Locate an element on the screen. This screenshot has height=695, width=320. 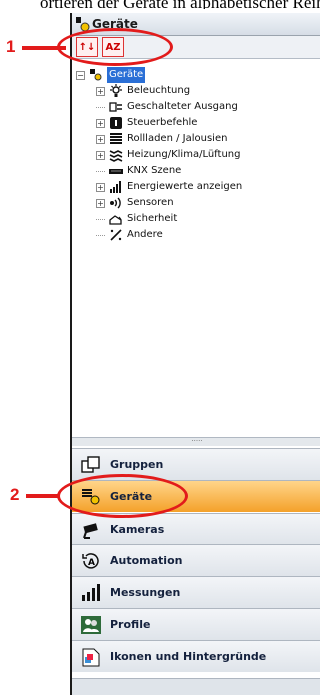
energy-icon is located at coordinates (116, 187).